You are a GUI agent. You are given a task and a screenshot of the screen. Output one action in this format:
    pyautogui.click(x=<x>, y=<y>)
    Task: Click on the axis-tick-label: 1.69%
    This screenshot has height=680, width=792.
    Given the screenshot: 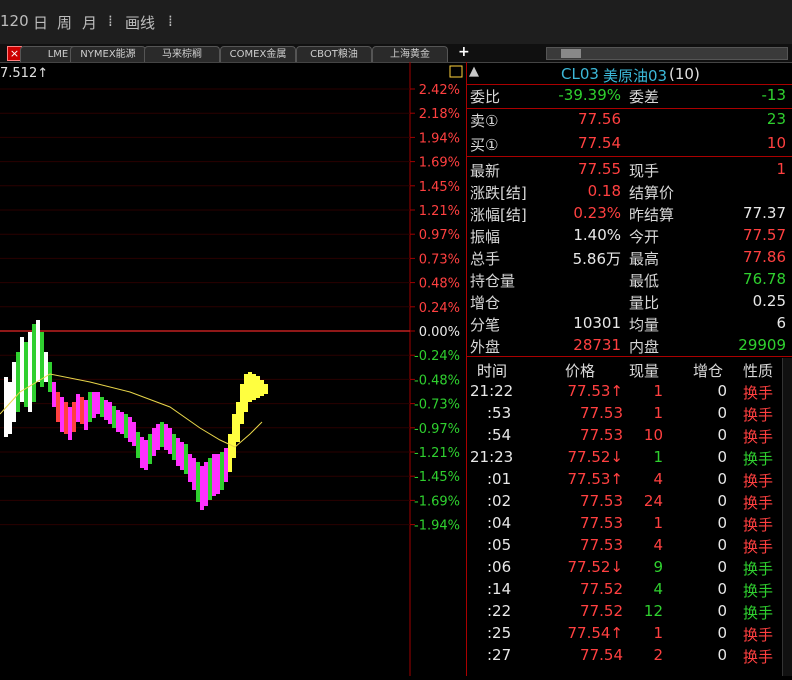 What is the action you would take?
    pyautogui.click(x=439, y=163)
    